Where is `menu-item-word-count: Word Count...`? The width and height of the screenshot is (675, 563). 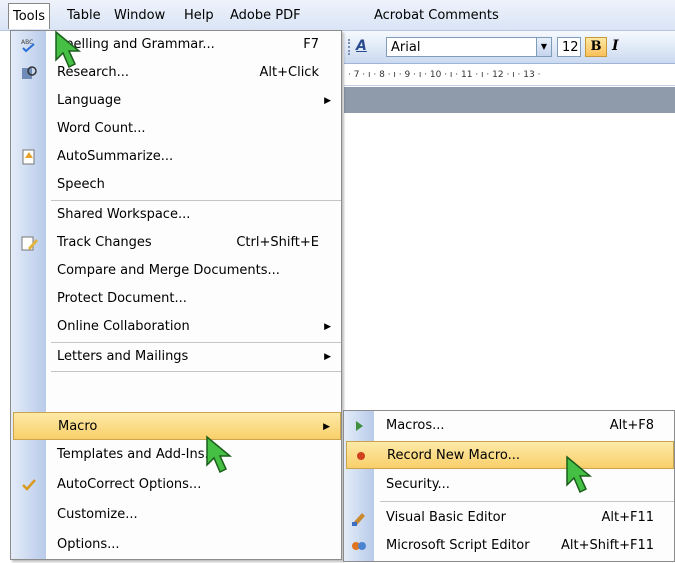
menu-item-word-count: Word Count... is located at coordinates (176, 129).